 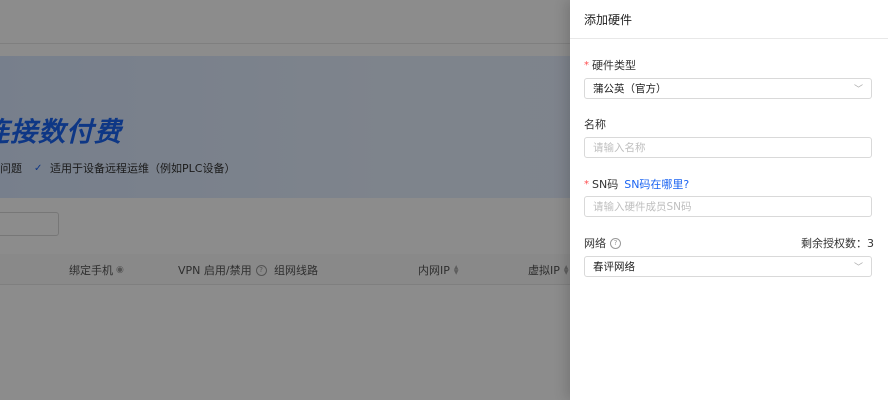 I want to click on hardware-type-select: 蒲公英（官方） ﹀, so click(x=728, y=88).